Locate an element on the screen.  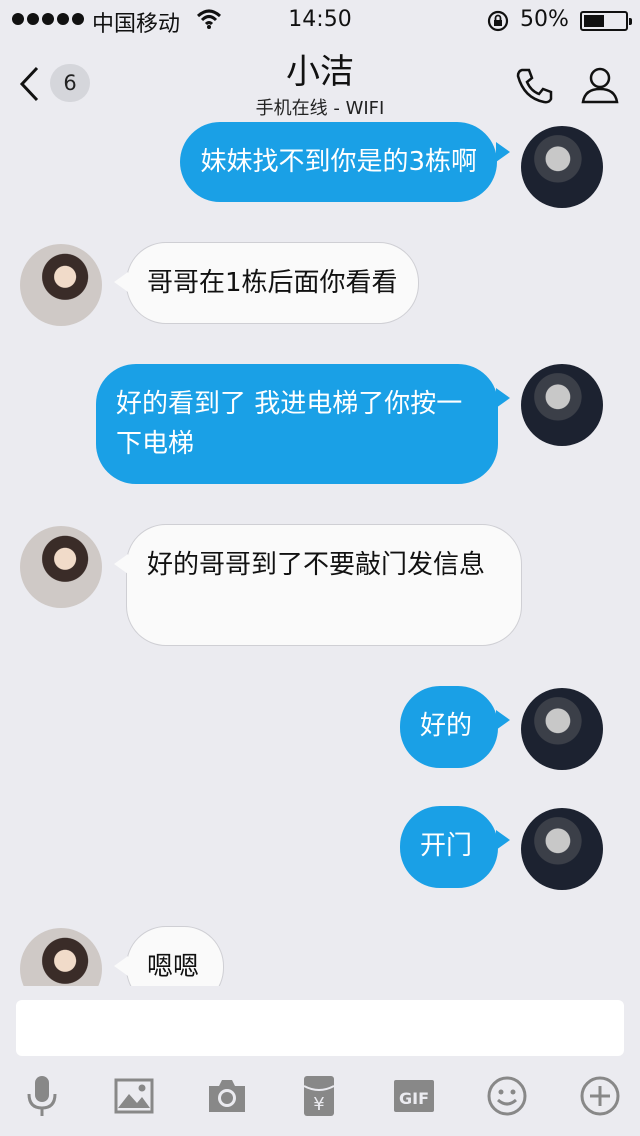
camera-icon is located at coordinates (227, 1096).